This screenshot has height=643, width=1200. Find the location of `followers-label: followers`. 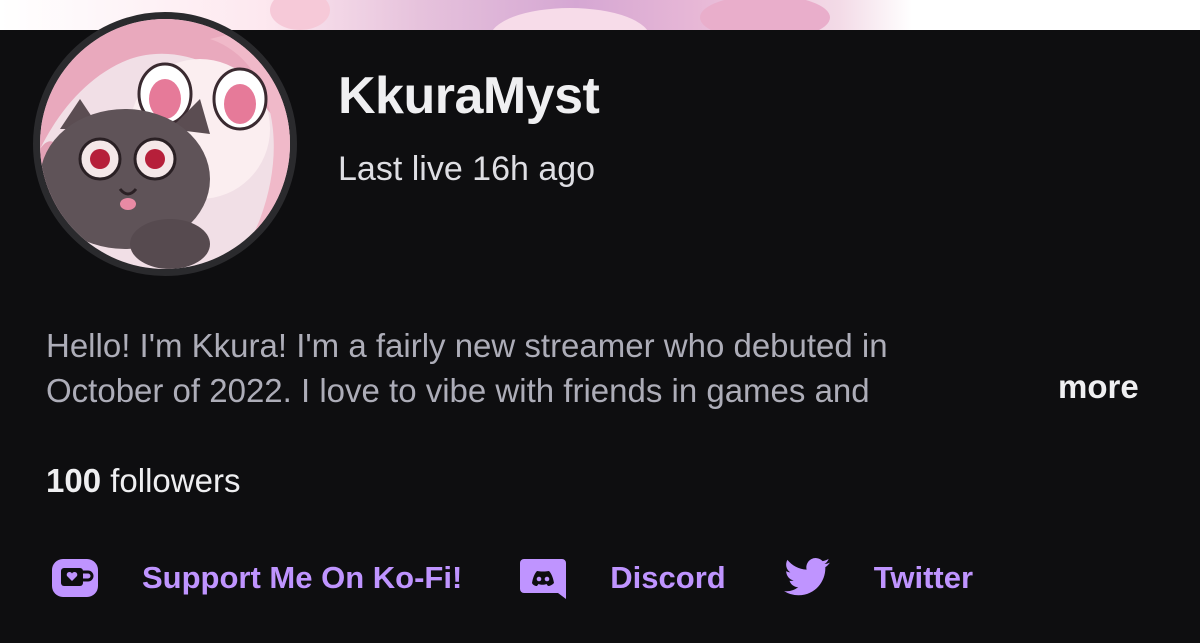

followers-label: followers is located at coordinates (175, 480).